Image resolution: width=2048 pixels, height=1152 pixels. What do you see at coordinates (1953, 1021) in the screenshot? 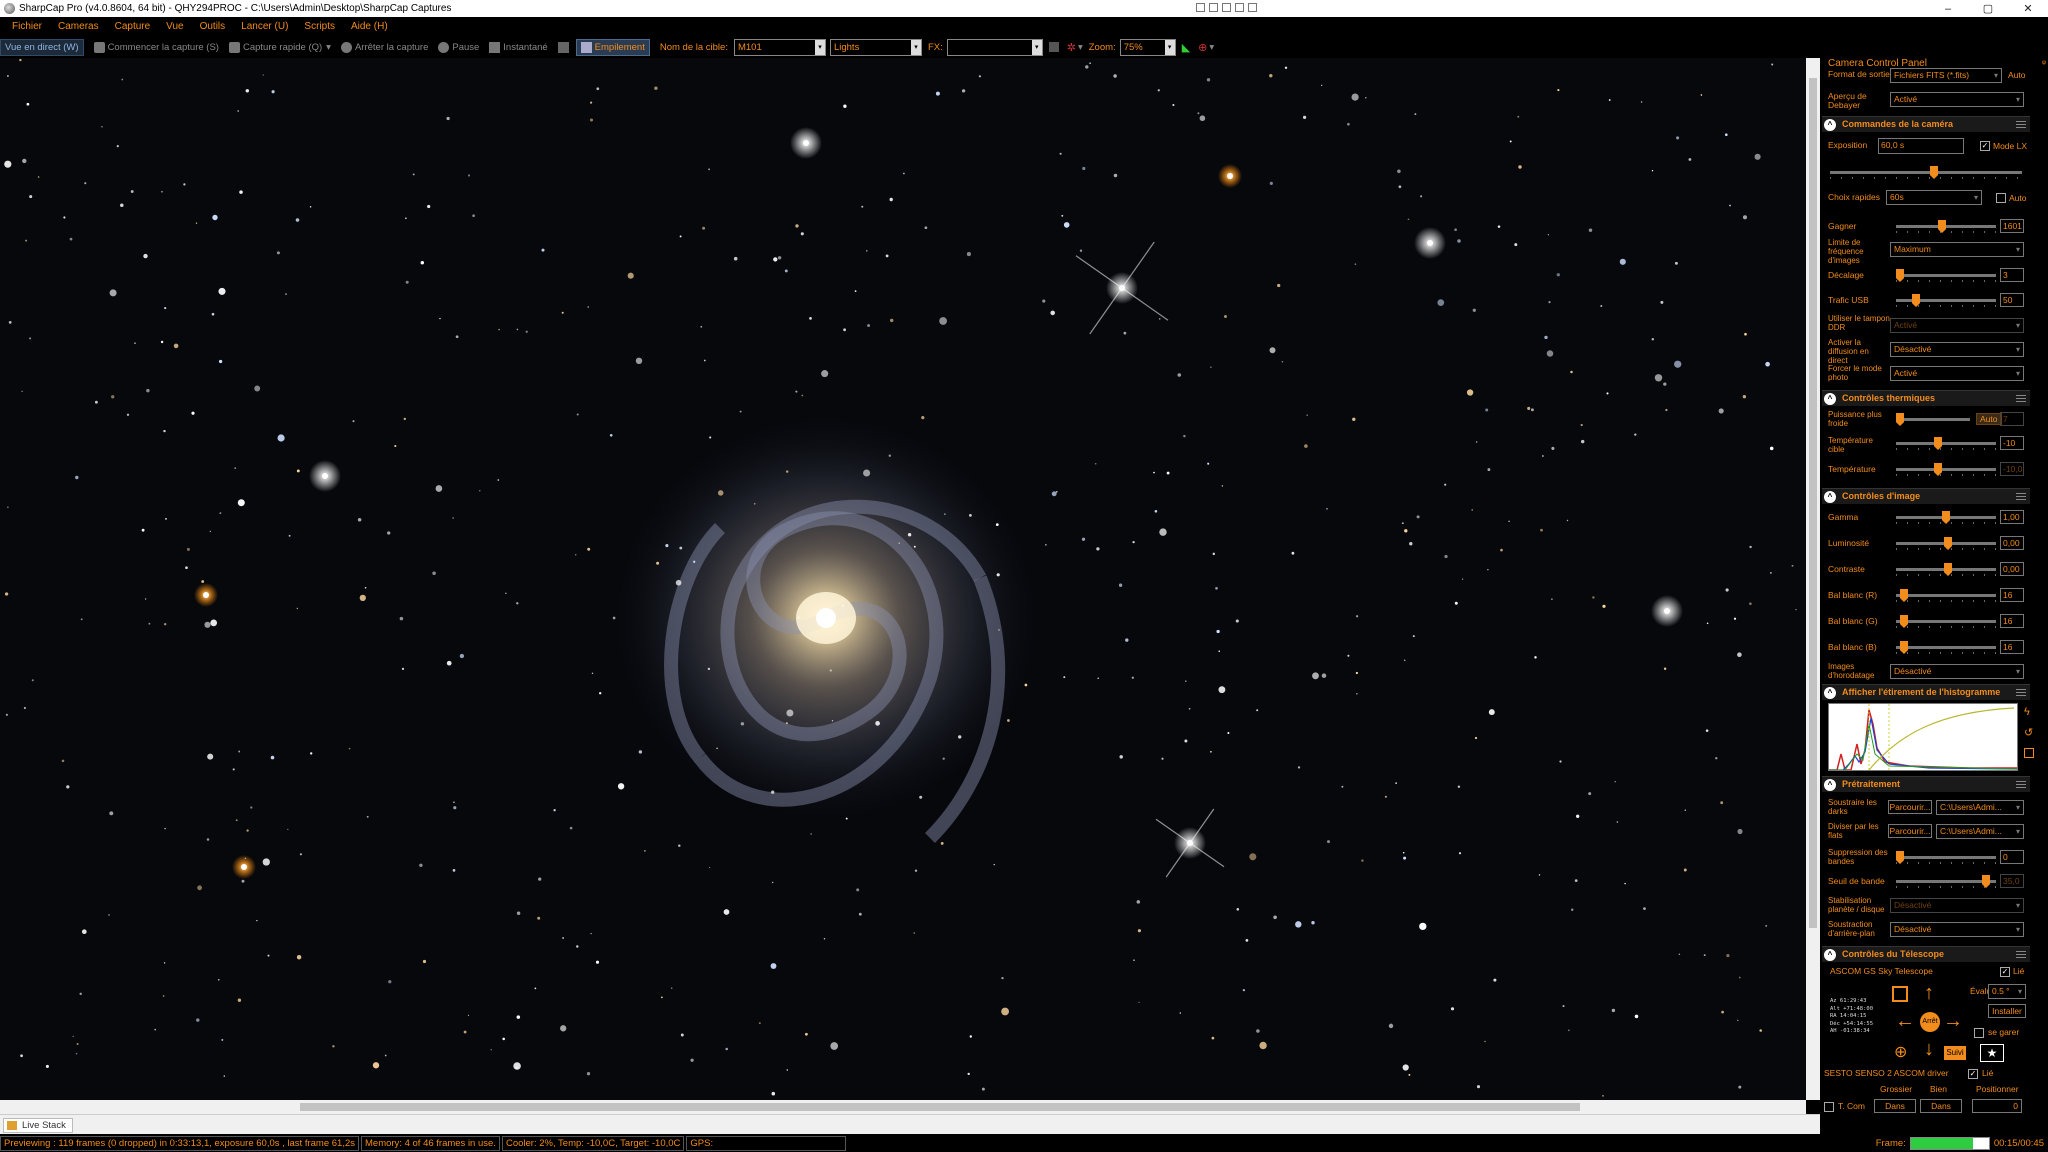
I see `arrow-right-icon: →` at bounding box center [1953, 1021].